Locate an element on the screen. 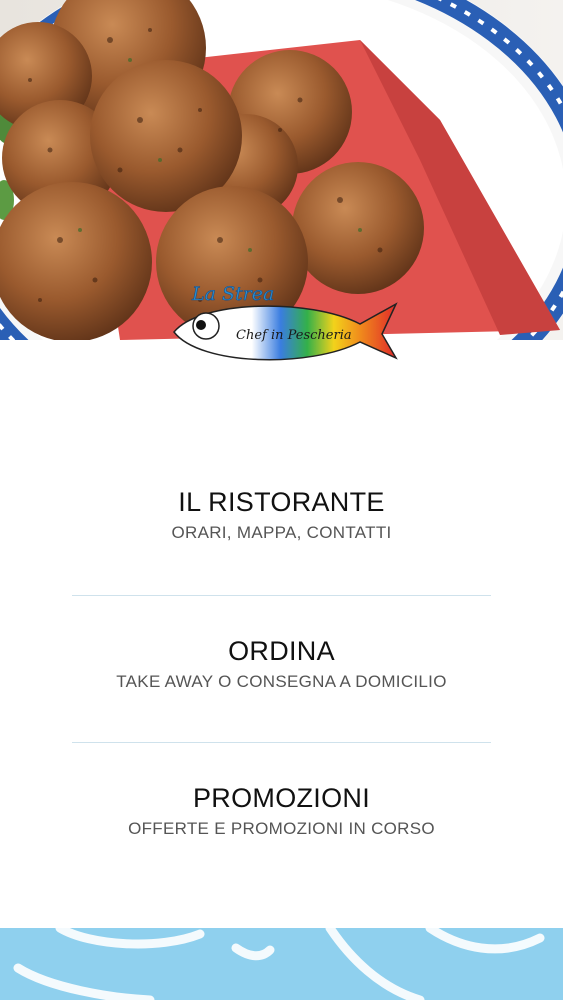  menu-item-title: PROMOZIONI is located at coordinates (281, 798).